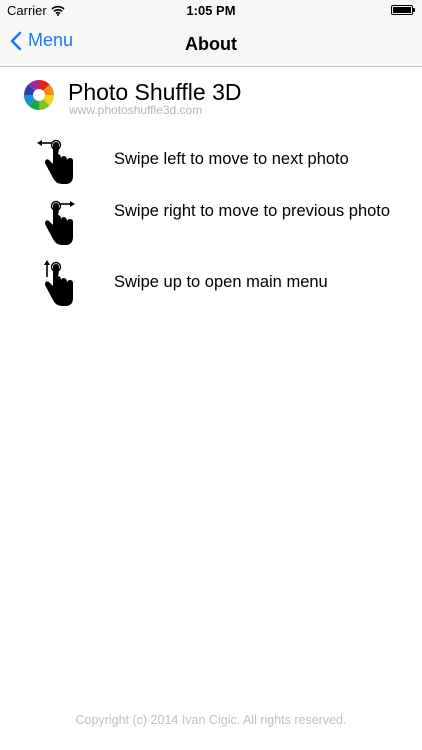 The width and height of the screenshot is (422, 750). I want to click on gesture-text: Swipe left to move to next photo, so click(231, 159).